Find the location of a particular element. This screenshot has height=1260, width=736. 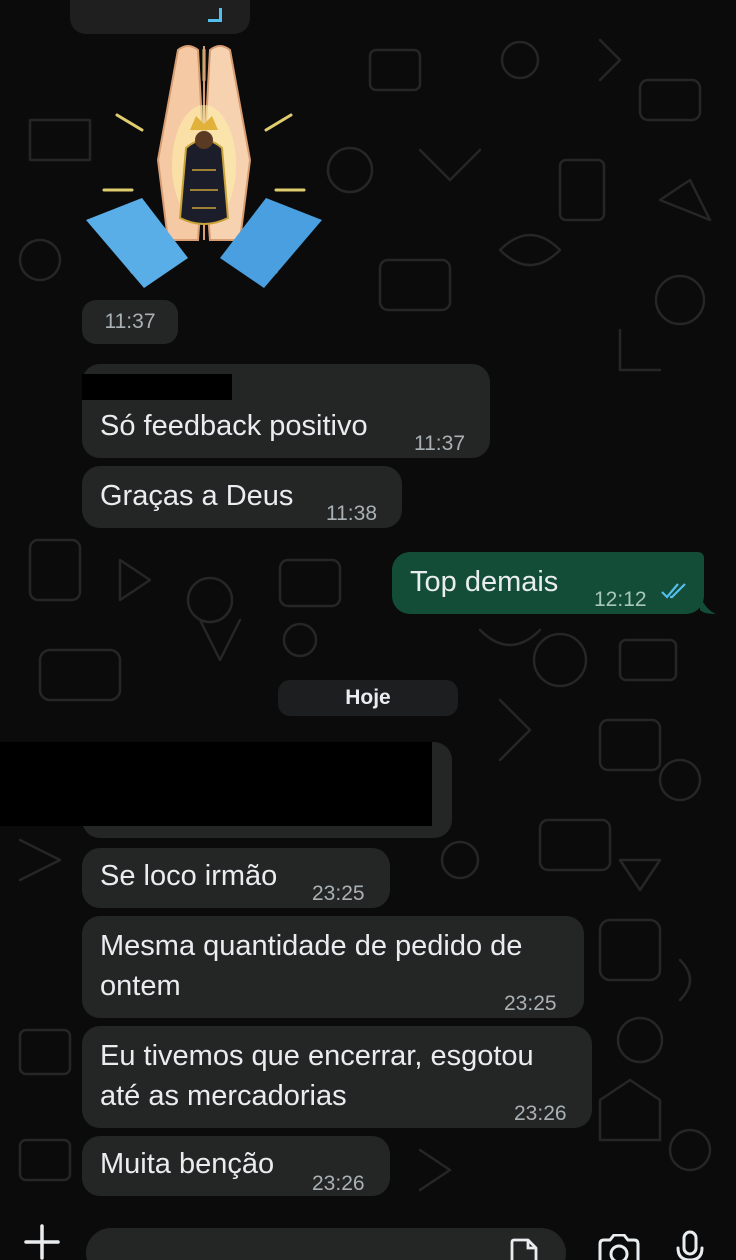

message-text: Graças a Deus is located at coordinates (197, 496).